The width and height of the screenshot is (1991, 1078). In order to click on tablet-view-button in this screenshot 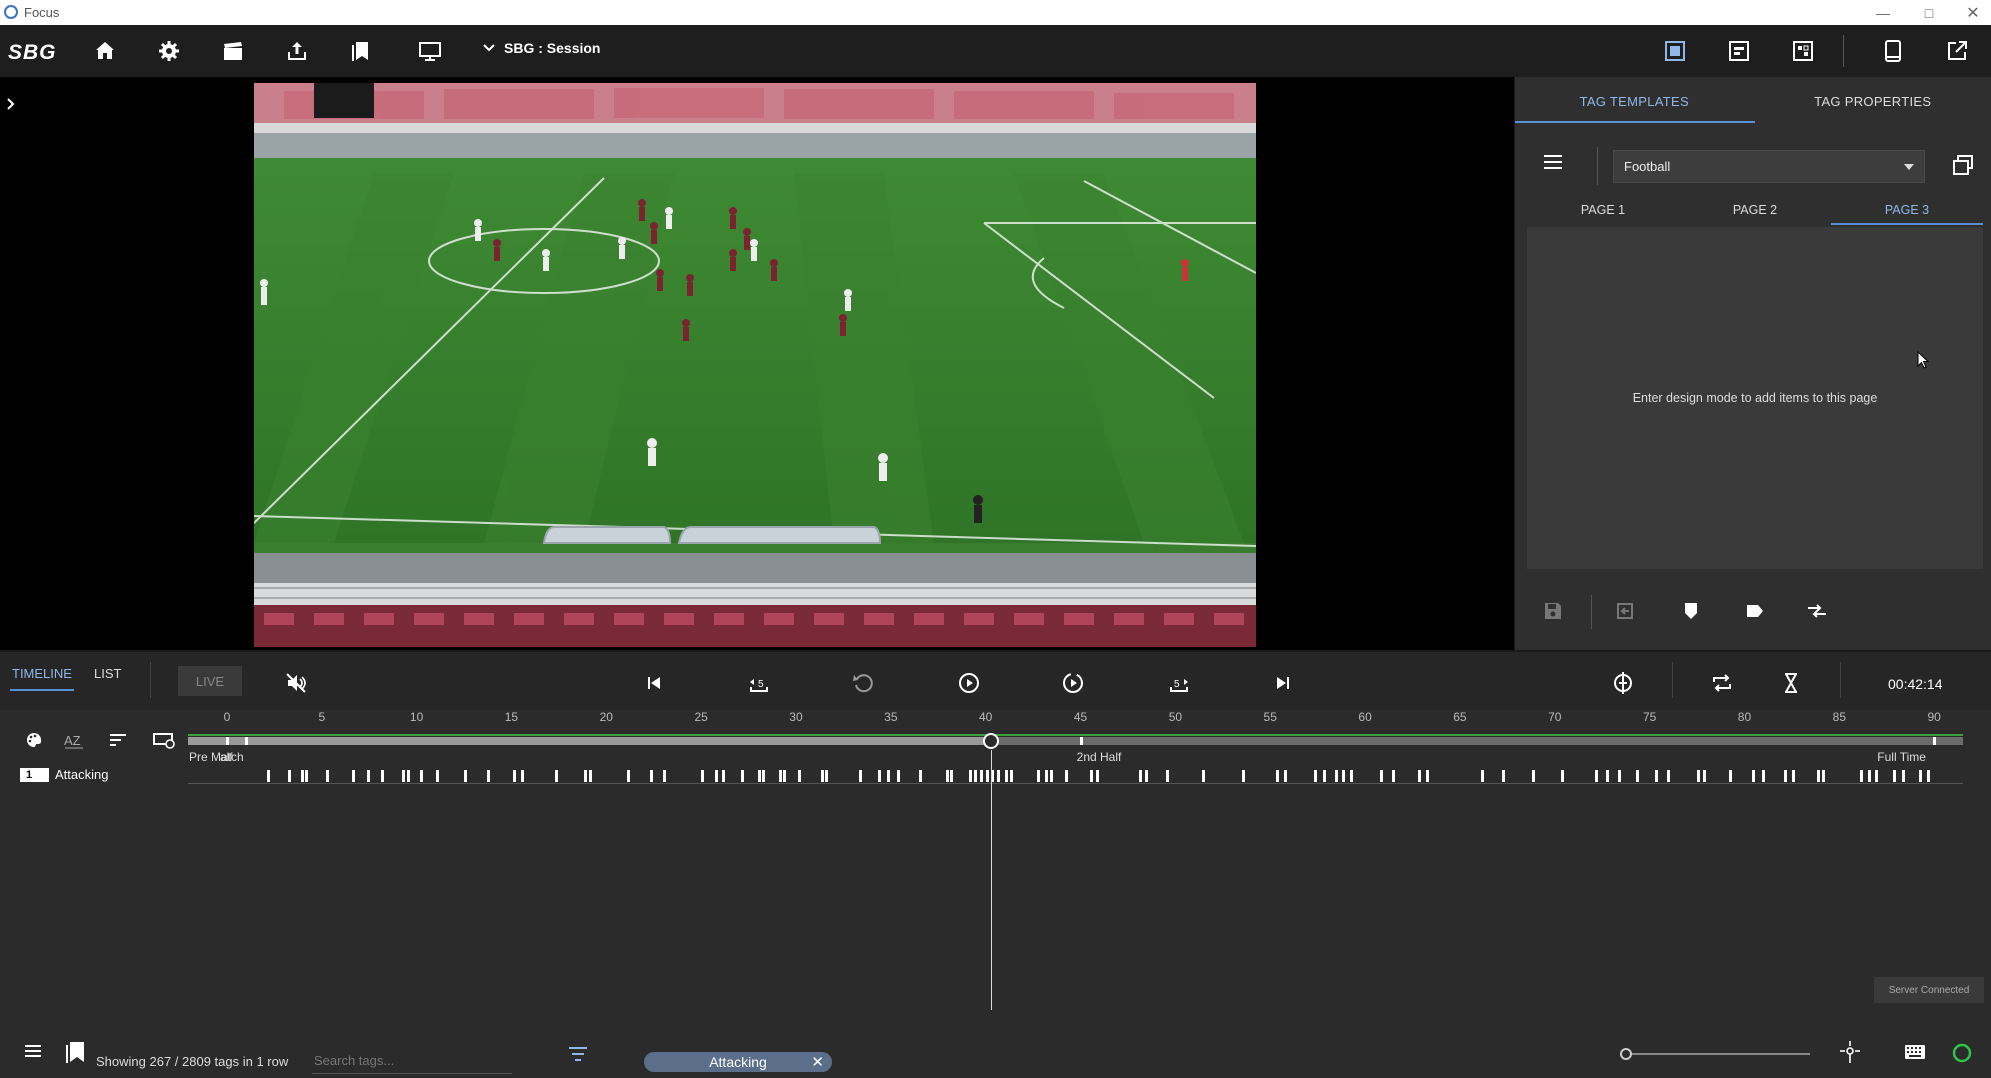, I will do `click(1893, 51)`.